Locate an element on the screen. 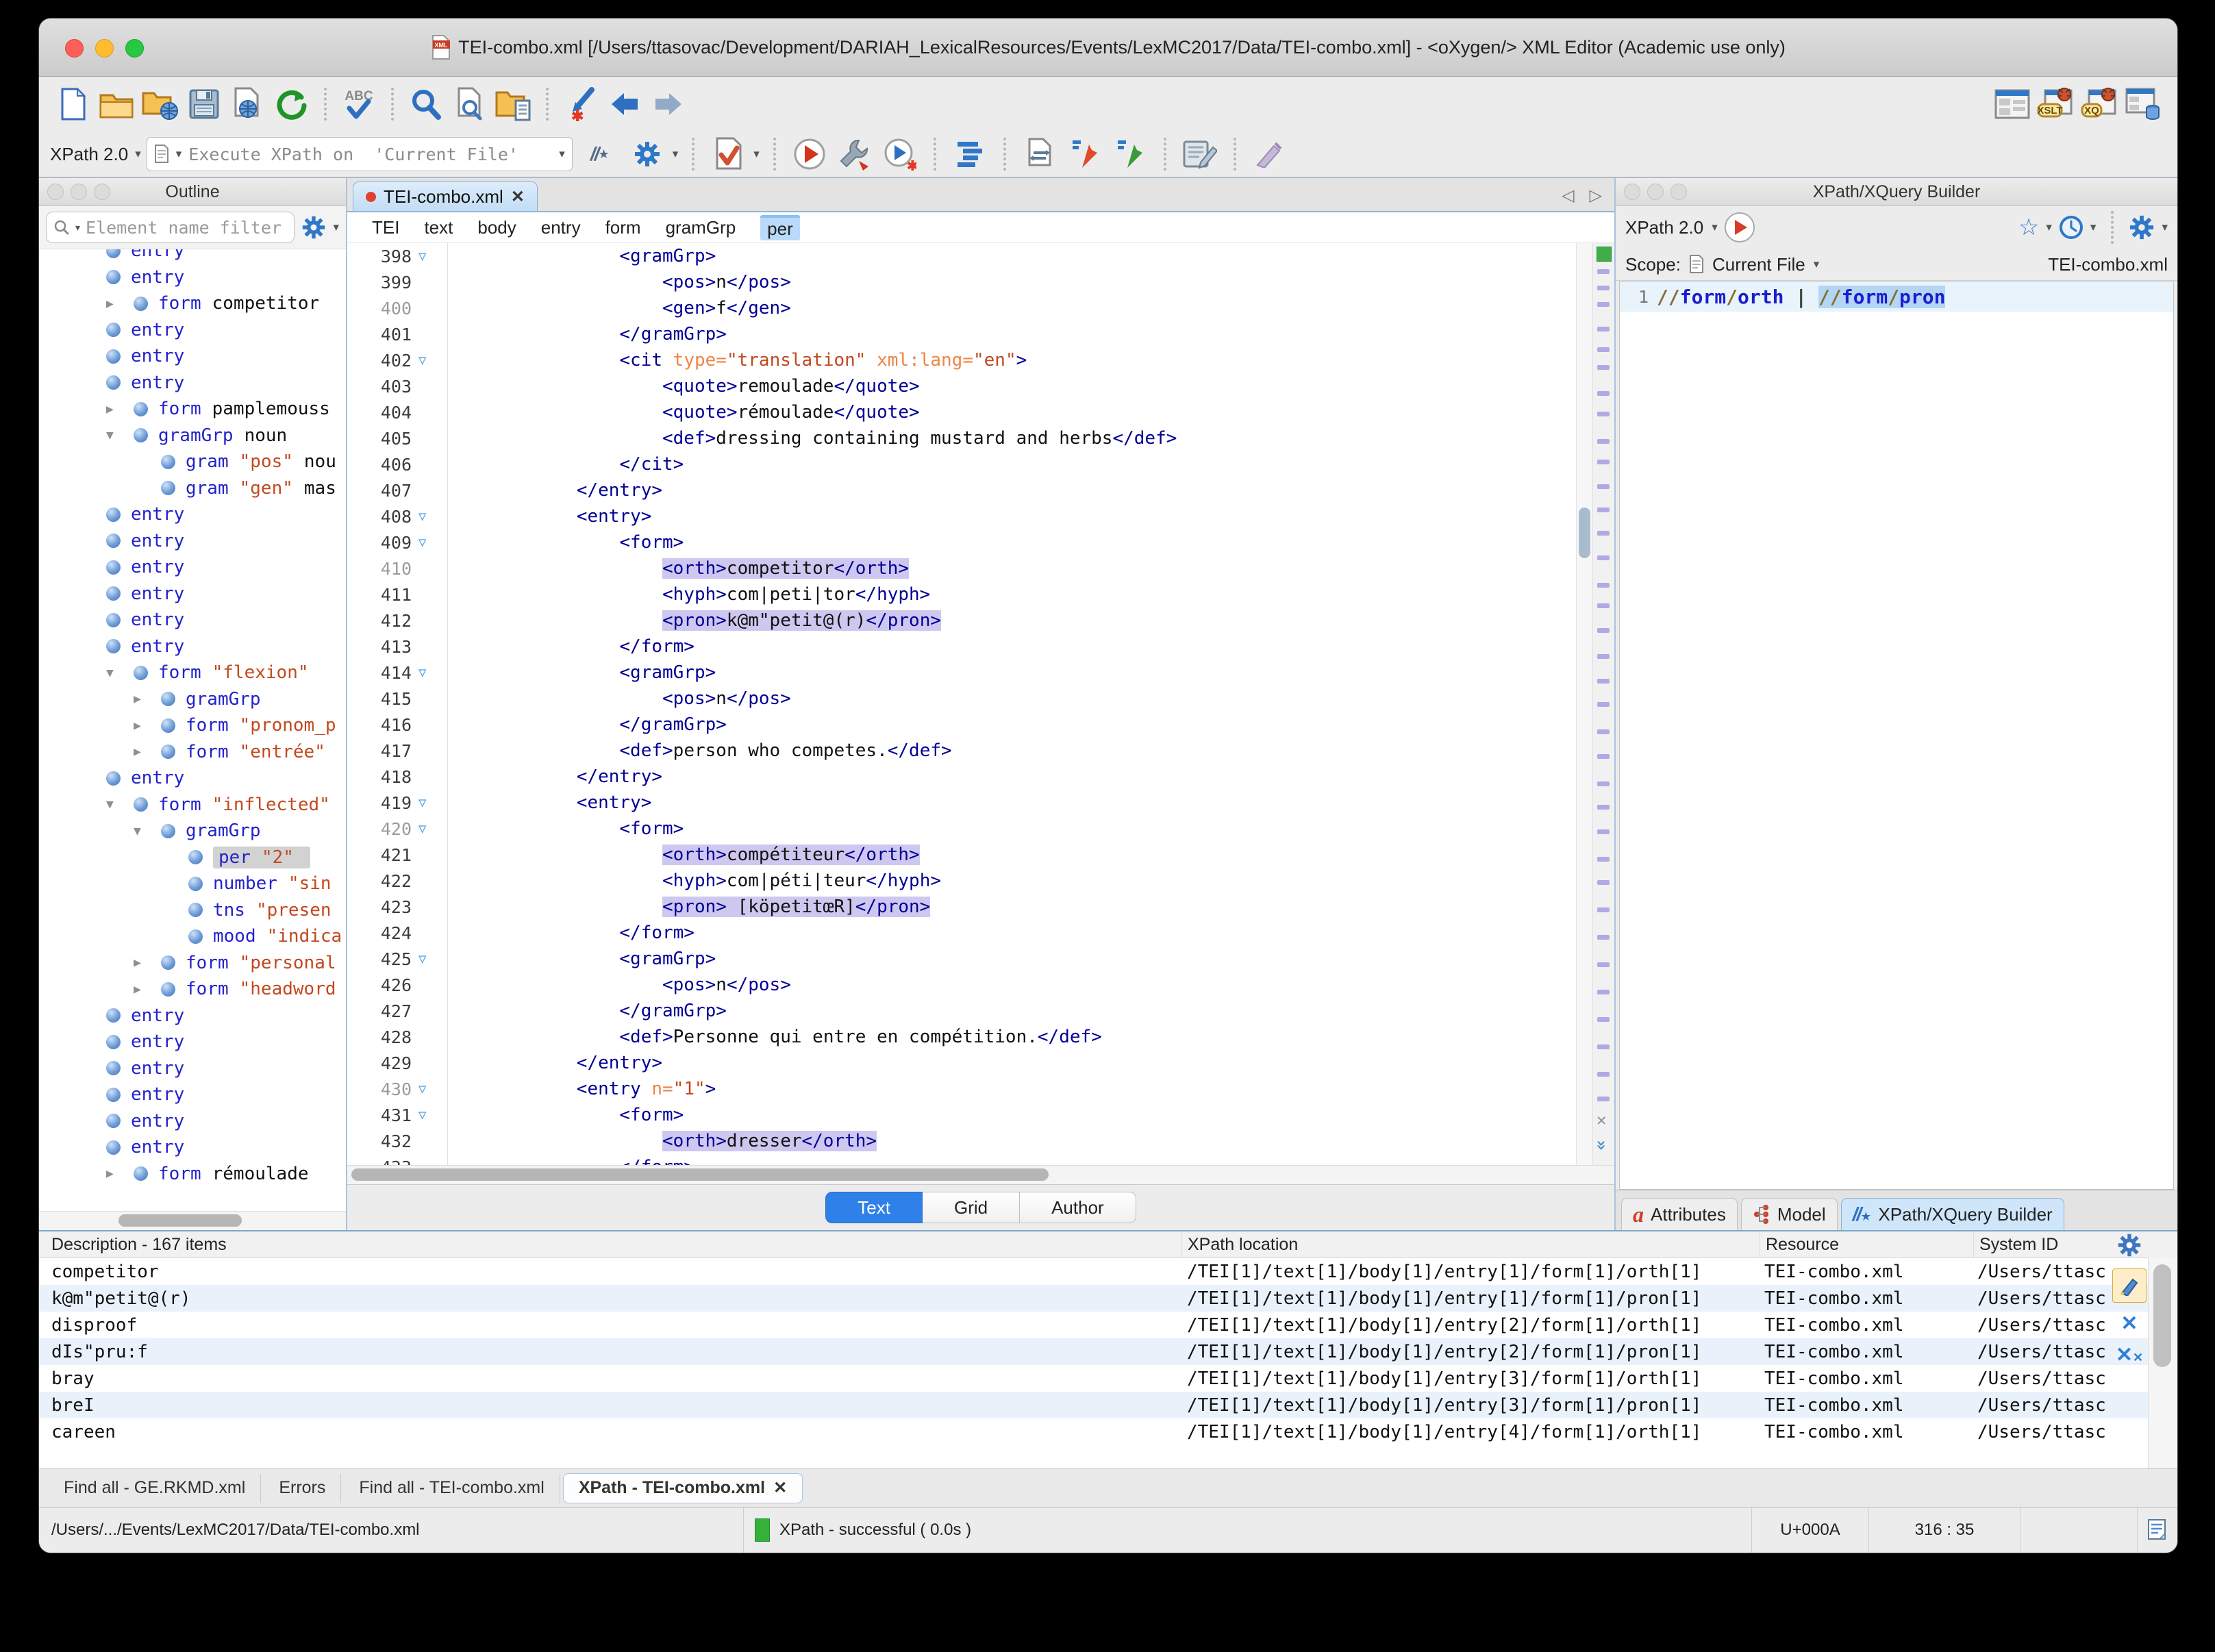 Image resolution: width=2215 pixels, height=1652 pixels. code-line: 408 ▽ <entry> is located at coordinates (980, 516).